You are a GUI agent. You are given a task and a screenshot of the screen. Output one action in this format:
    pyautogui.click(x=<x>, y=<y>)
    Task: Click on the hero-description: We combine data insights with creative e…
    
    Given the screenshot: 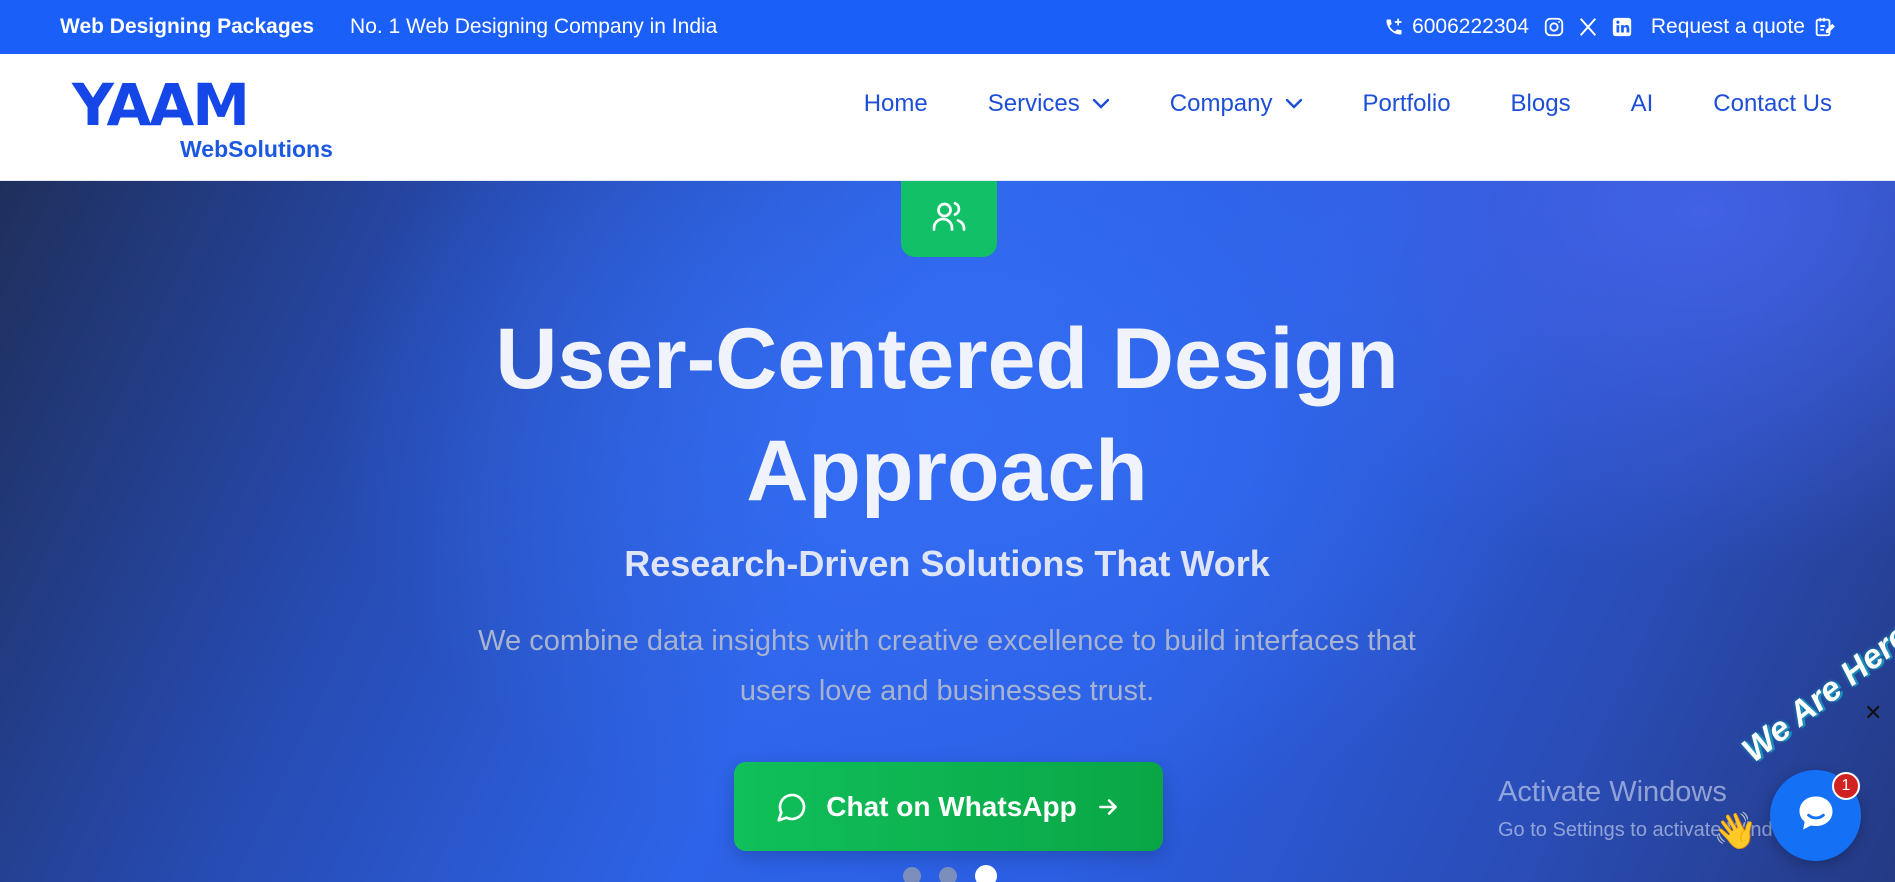 What is the action you would take?
    pyautogui.click(x=947, y=666)
    